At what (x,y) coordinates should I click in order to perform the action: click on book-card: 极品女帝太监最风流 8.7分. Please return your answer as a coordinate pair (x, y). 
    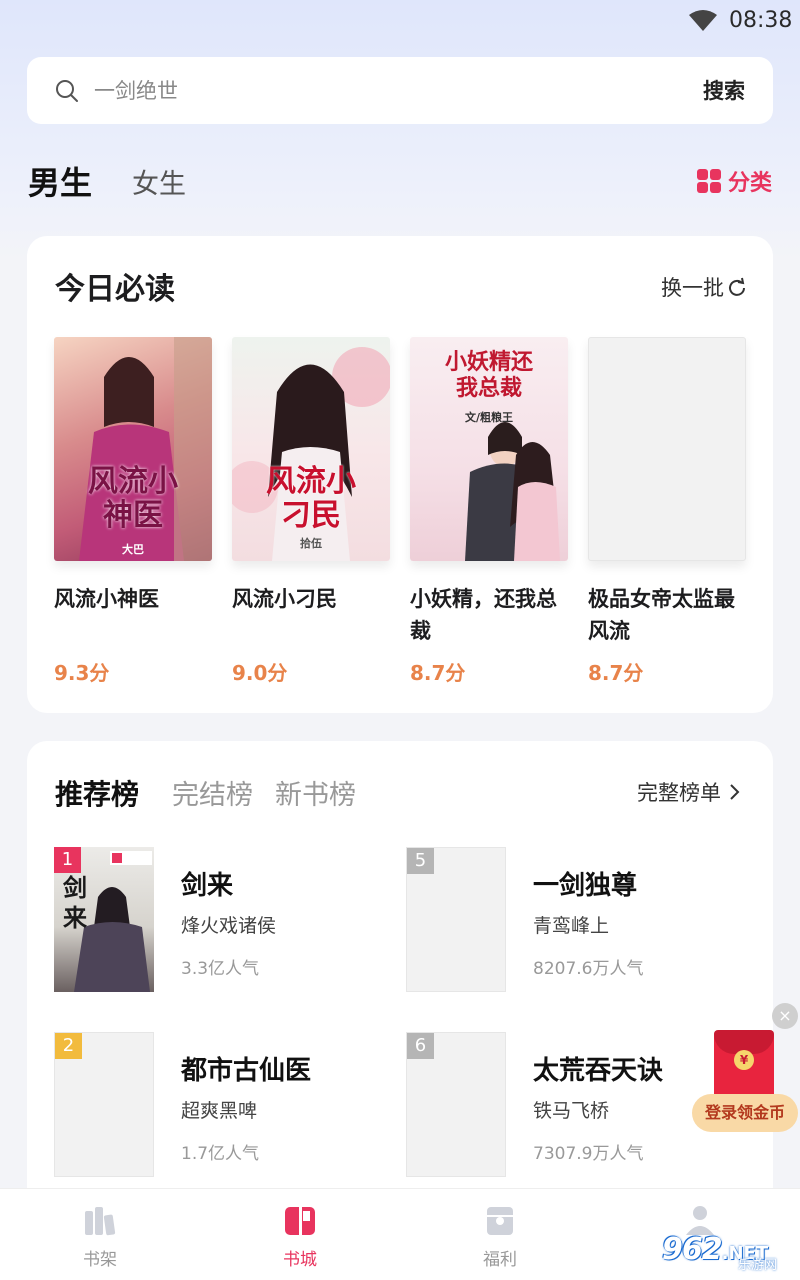
    Looking at the image, I should click on (667, 511).